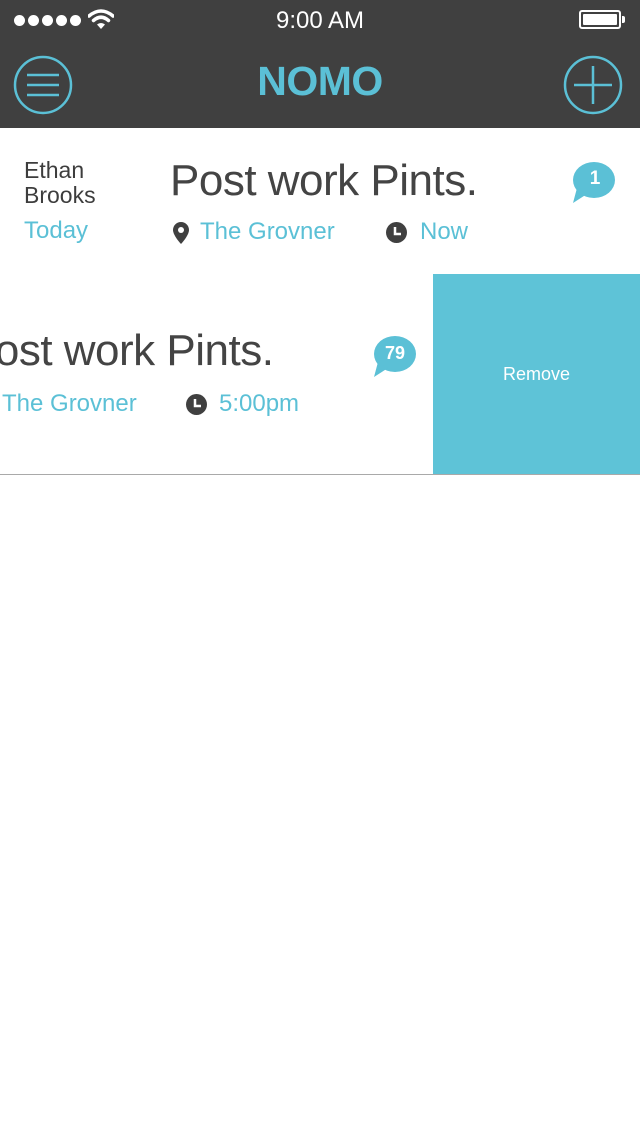  I want to click on event-time: Now, so click(444, 231).